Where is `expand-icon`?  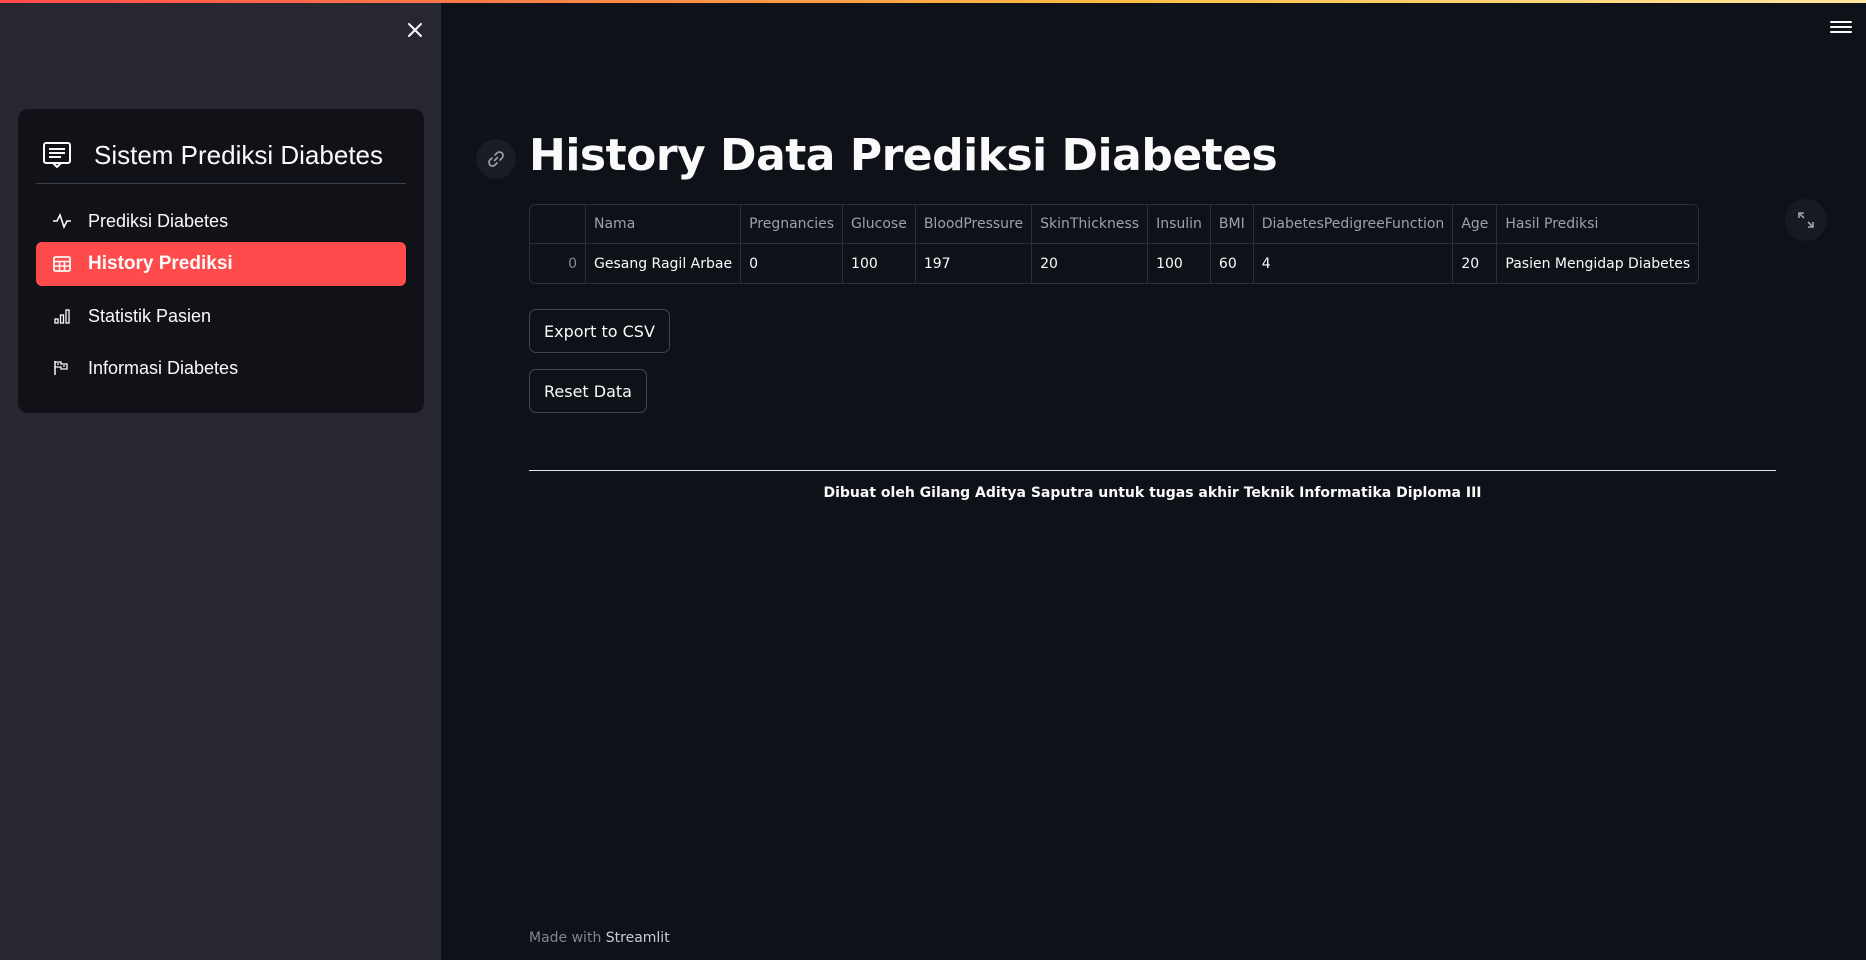
expand-icon is located at coordinates (1806, 220).